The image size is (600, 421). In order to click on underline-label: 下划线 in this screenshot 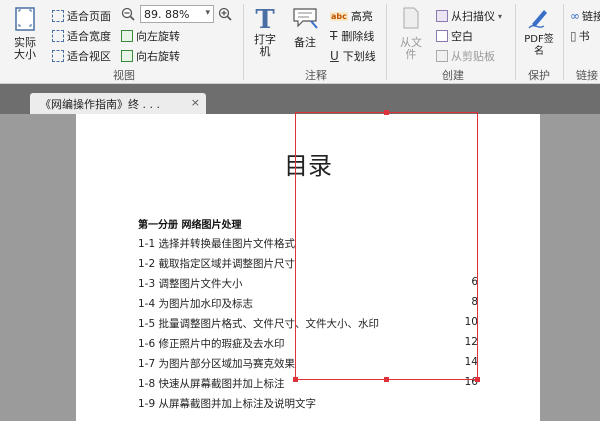, I will do `click(359, 56)`.